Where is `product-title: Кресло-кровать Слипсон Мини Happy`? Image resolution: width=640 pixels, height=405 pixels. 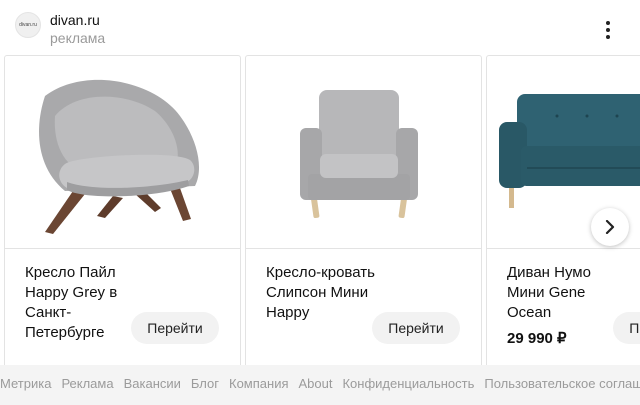 product-title: Кресло-кровать Слипсон Мини Happy is located at coordinates (321, 293).